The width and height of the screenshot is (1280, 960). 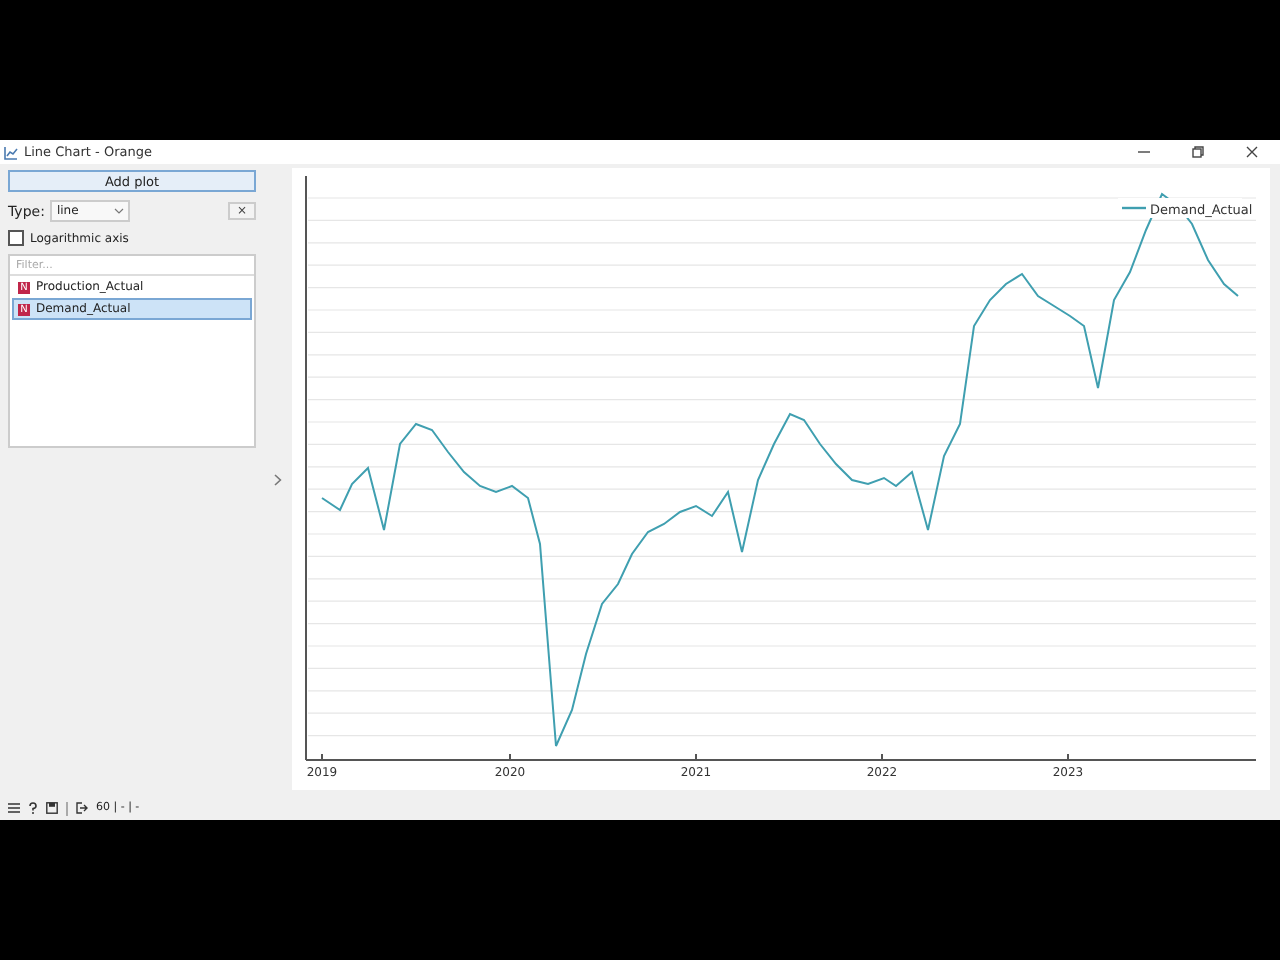 What do you see at coordinates (1252, 152) in the screenshot?
I see `close-icon` at bounding box center [1252, 152].